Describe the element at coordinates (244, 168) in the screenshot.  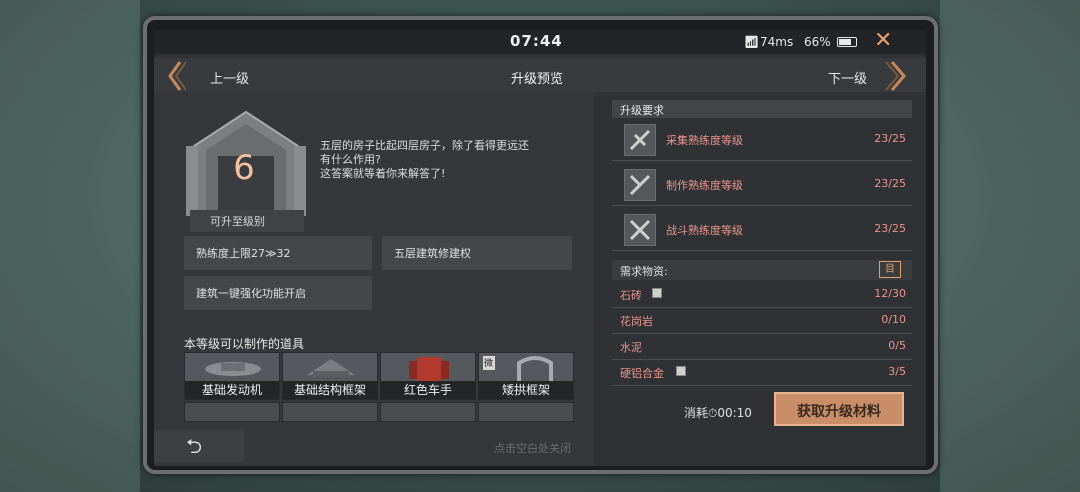
I see `target-level: 6` at that location.